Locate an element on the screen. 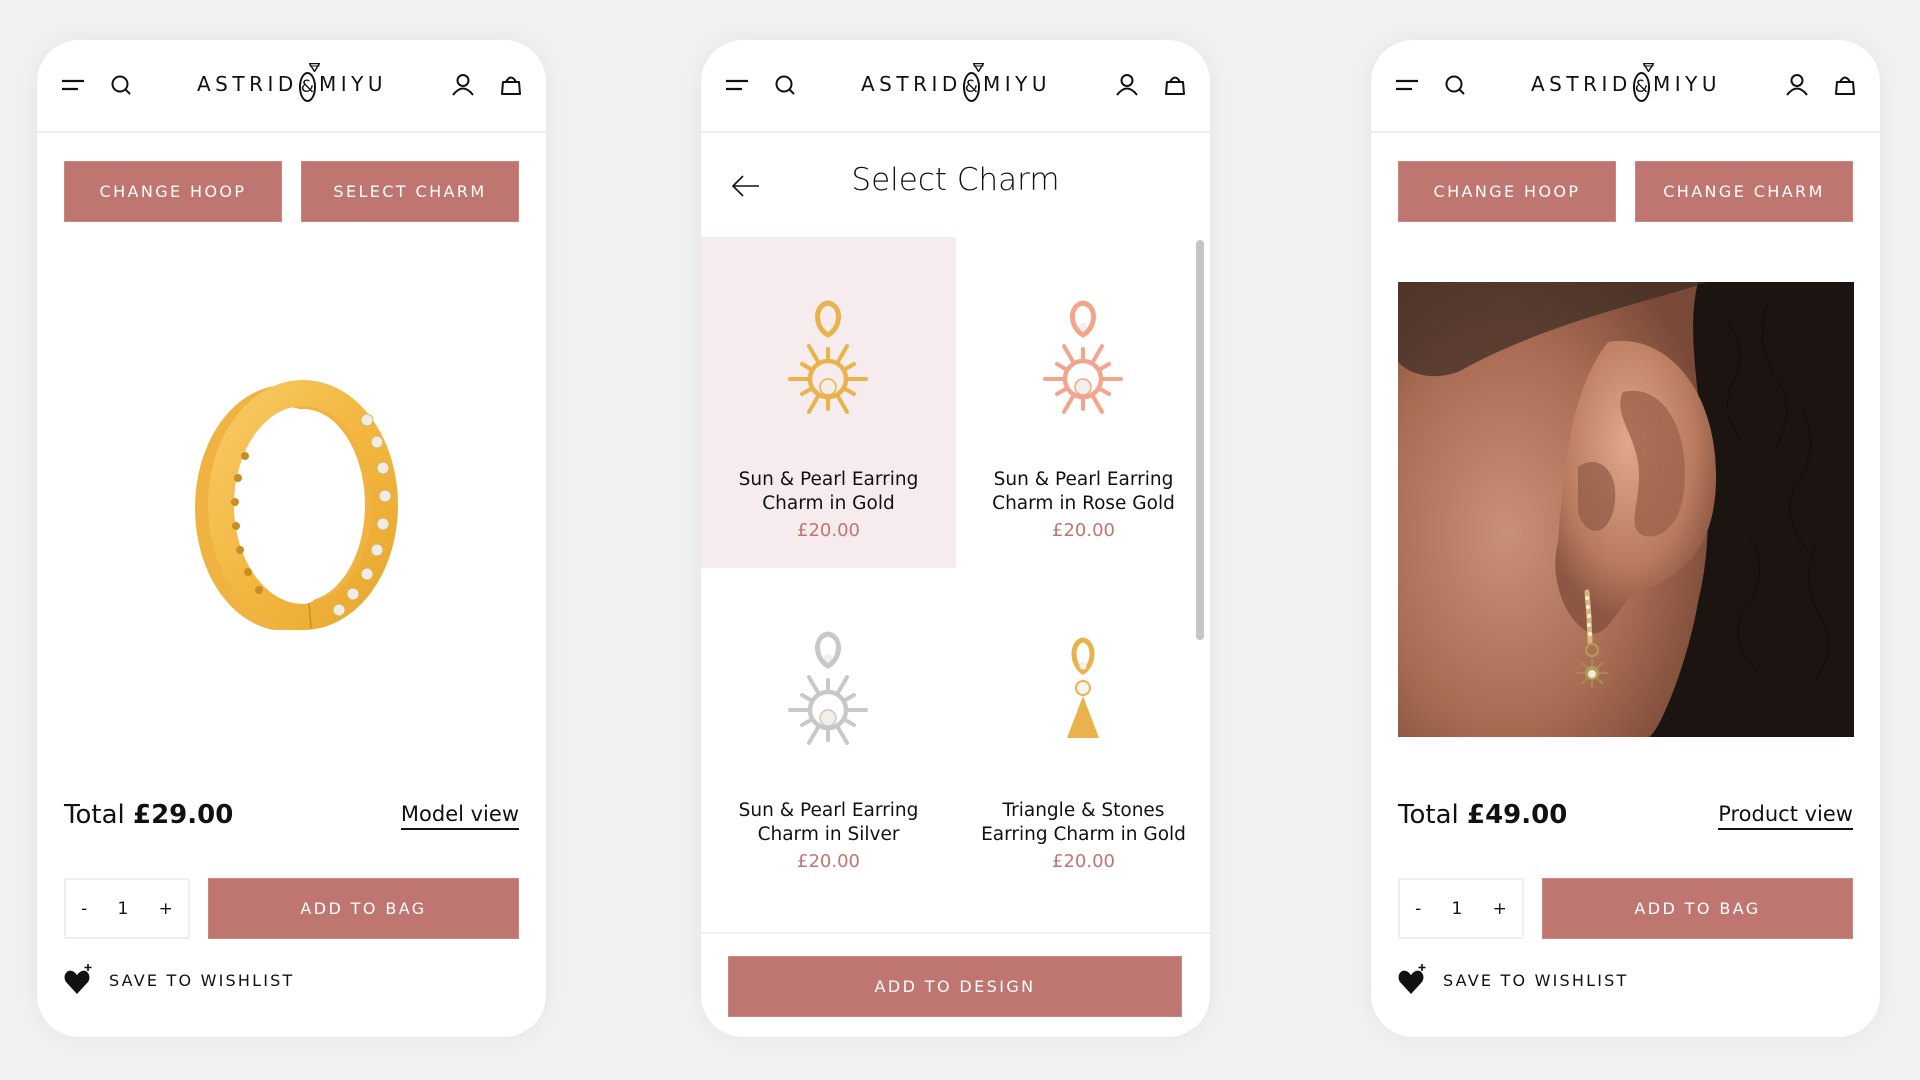 Image resolution: width=1920 pixels, height=1080 pixels. hoop-product-image is located at coordinates (296, 505).